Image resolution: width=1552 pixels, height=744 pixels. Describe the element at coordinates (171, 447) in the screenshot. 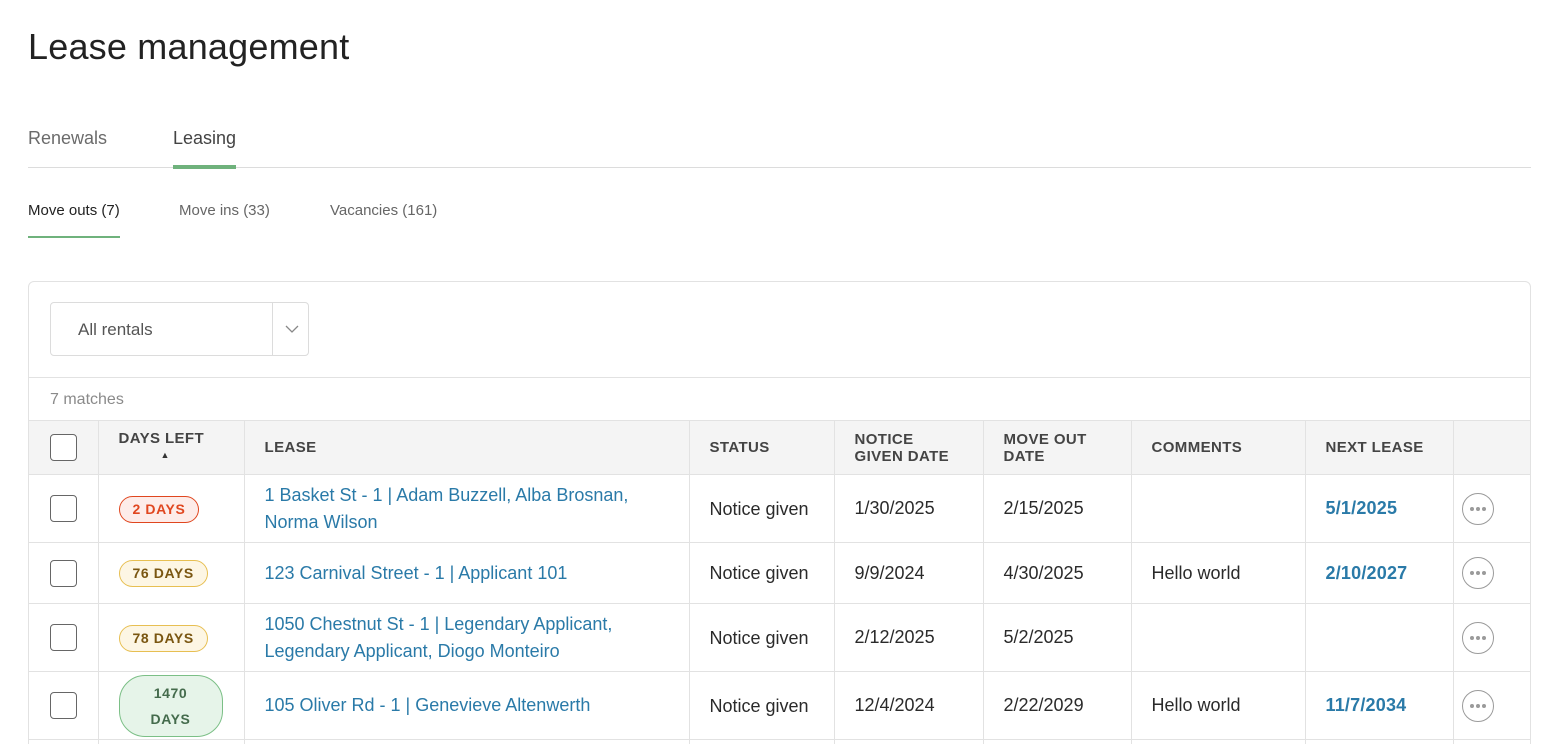

I see `header-days-left: DAYS LEFT▲` at that location.